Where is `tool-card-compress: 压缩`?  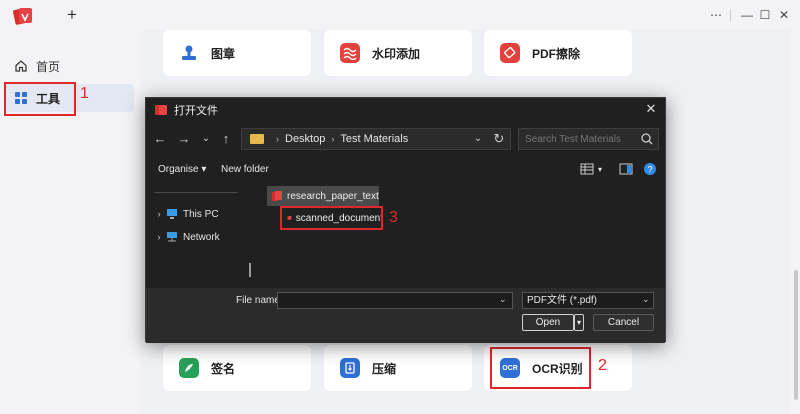
tool-card-compress: 压缩 is located at coordinates (398, 368).